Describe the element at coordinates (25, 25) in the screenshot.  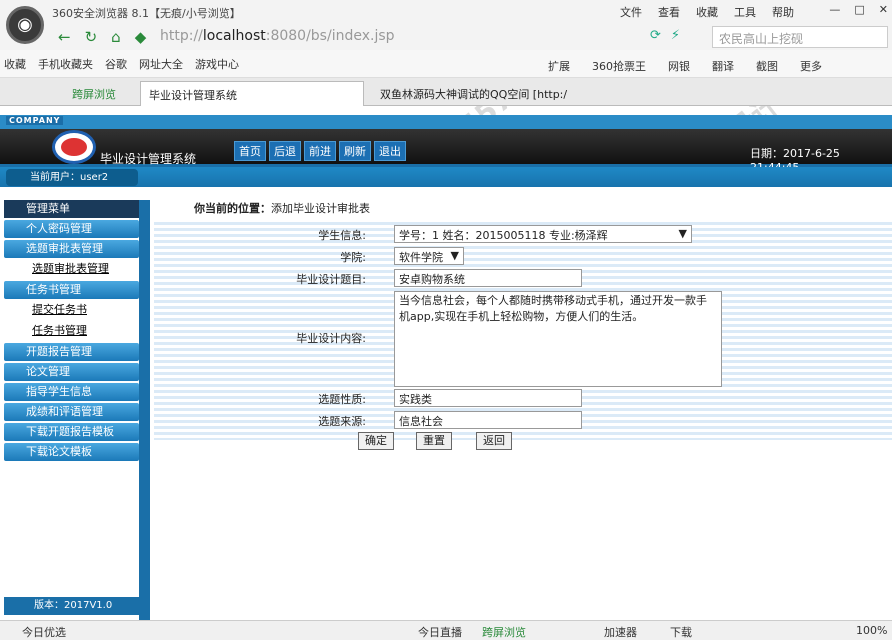
I see `browser-logo-icon: ◉` at that location.